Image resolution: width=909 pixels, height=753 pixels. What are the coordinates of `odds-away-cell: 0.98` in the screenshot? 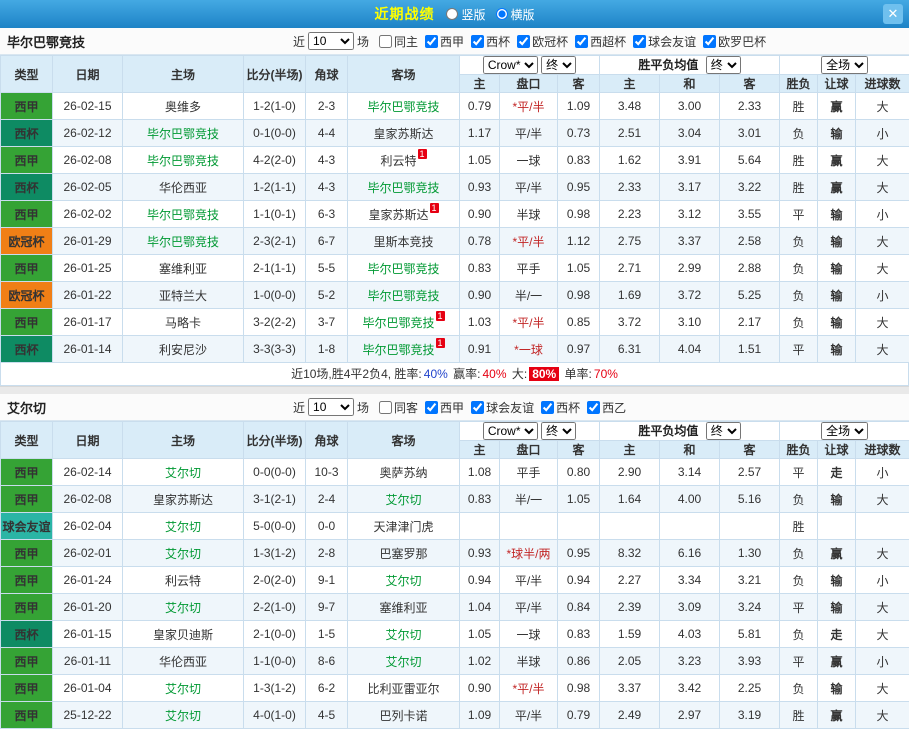 It's located at (578, 295).